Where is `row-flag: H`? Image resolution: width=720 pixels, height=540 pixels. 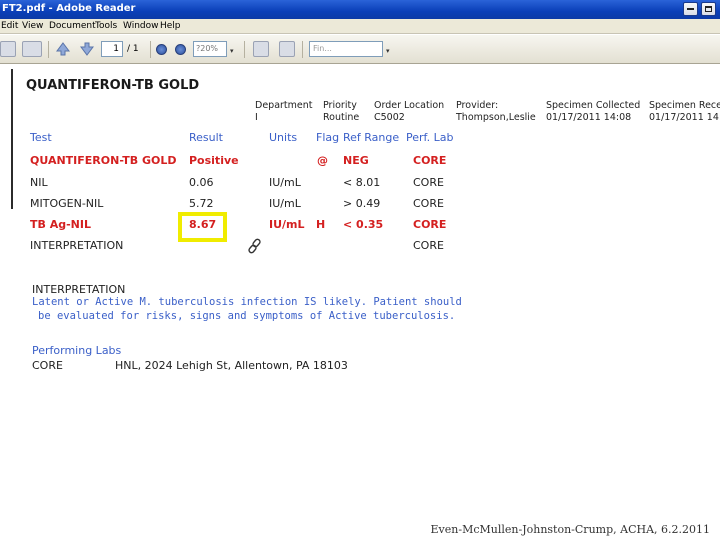
row-flag: H is located at coordinates (321, 224).